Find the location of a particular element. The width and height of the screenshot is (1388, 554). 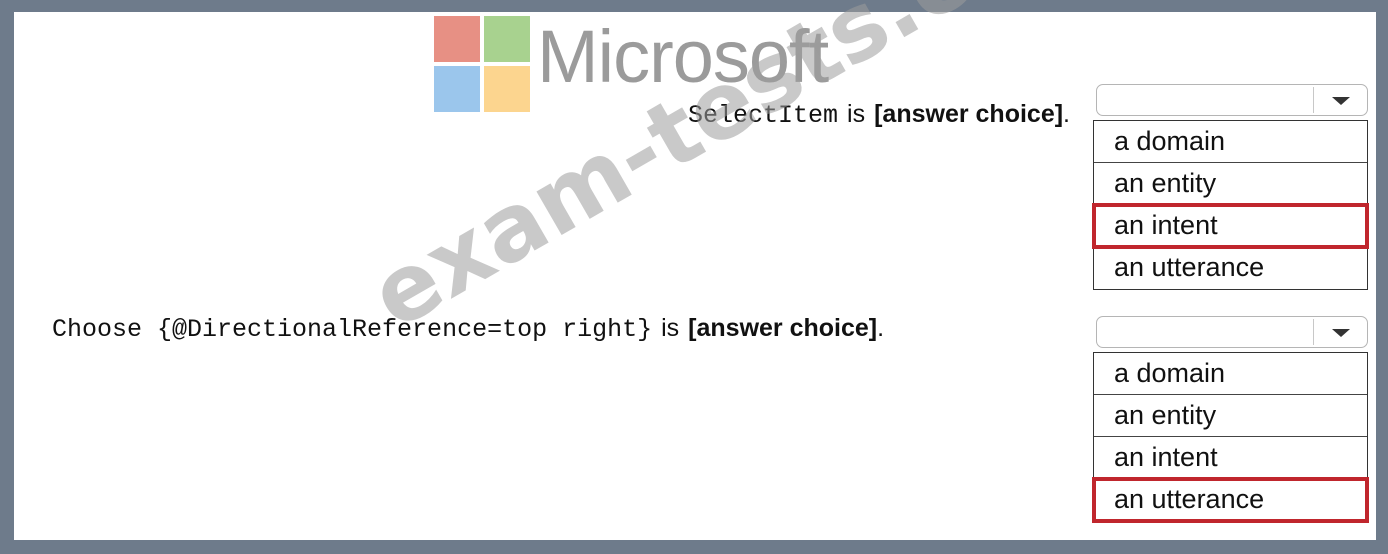

statement-2-code: Choose {@DirectionalReference=top right} is located at coordinates (352, 329).